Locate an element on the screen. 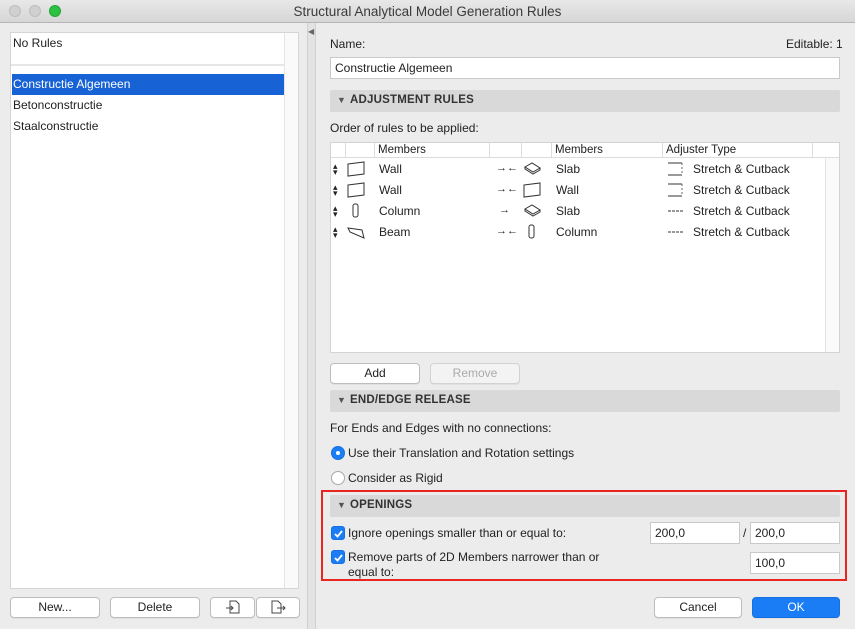  table-header: Members Members Adjuster Type is located at coordinates (585, 150).